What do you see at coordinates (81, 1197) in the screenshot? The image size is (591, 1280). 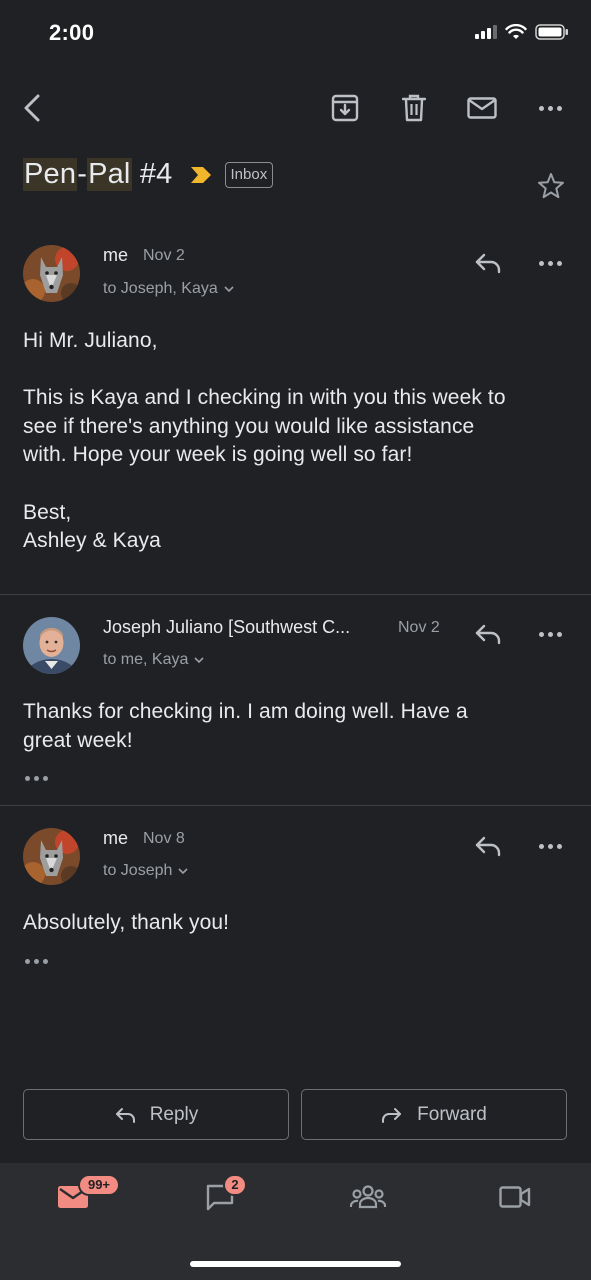 I see `nav-mail: 99+` at bounding box center [81, 1197].